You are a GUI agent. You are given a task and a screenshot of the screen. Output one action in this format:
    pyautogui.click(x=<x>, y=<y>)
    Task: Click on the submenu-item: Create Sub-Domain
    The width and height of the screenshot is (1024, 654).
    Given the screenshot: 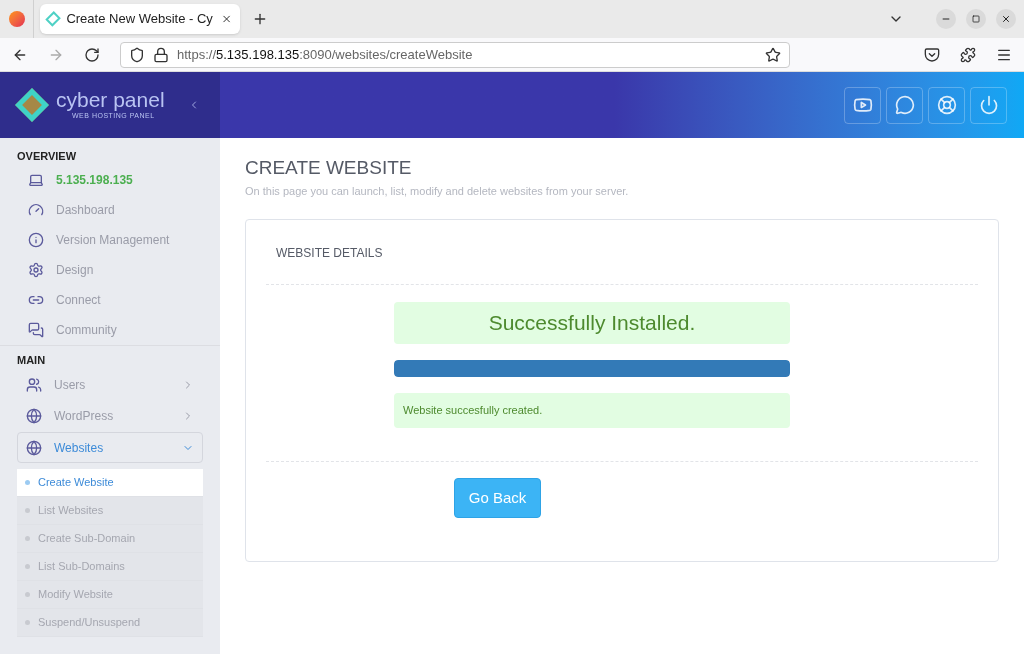 What is the action you would take?
    pyautogui.click(x=110, y=539)
    